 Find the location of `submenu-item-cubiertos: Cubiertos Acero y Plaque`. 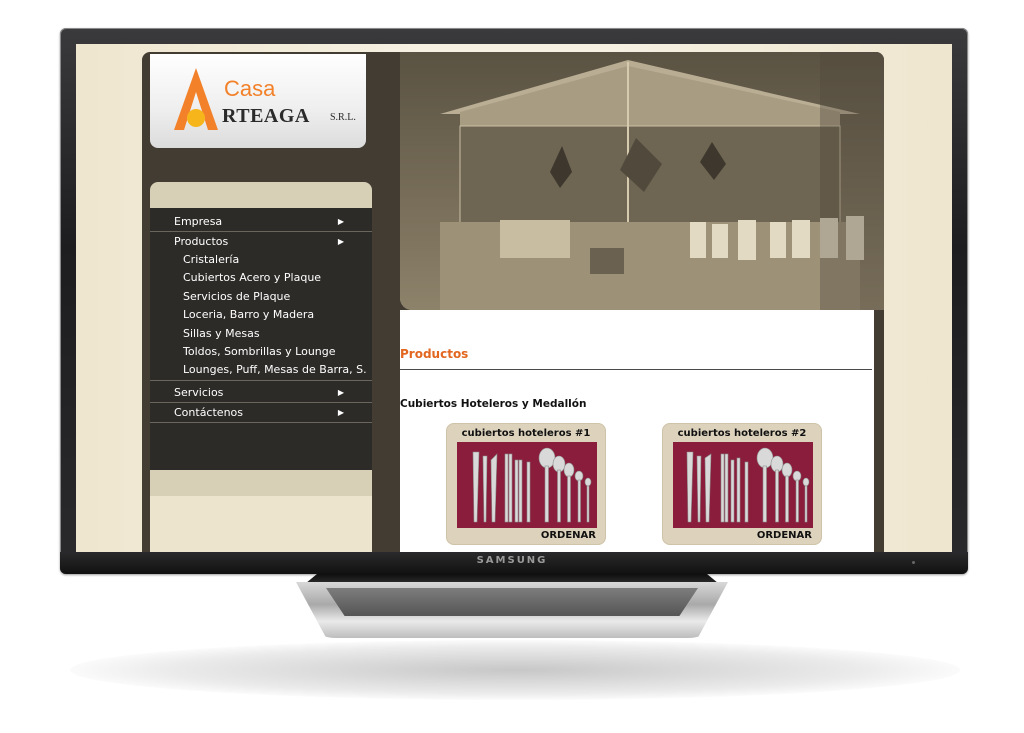

submenu-item-cubiertos: Cubiertos Acero y Plaque is located at coordinates (261, 278).